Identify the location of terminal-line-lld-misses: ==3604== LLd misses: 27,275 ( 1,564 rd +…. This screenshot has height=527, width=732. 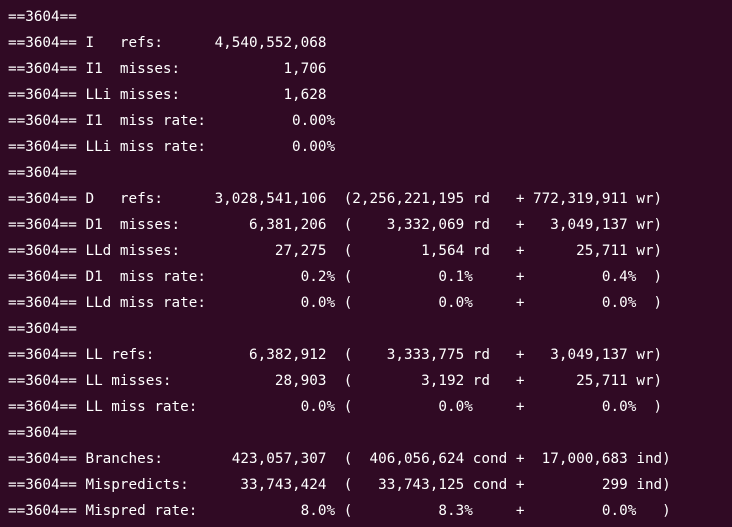
(335, 251).